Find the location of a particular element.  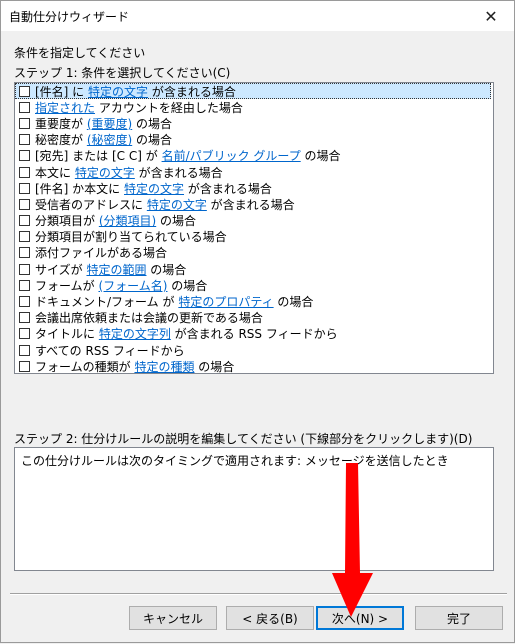

condition-item: タイトルに 特定の文字列 が含まれる RSS フィードから is located at coordinates (254, 334).